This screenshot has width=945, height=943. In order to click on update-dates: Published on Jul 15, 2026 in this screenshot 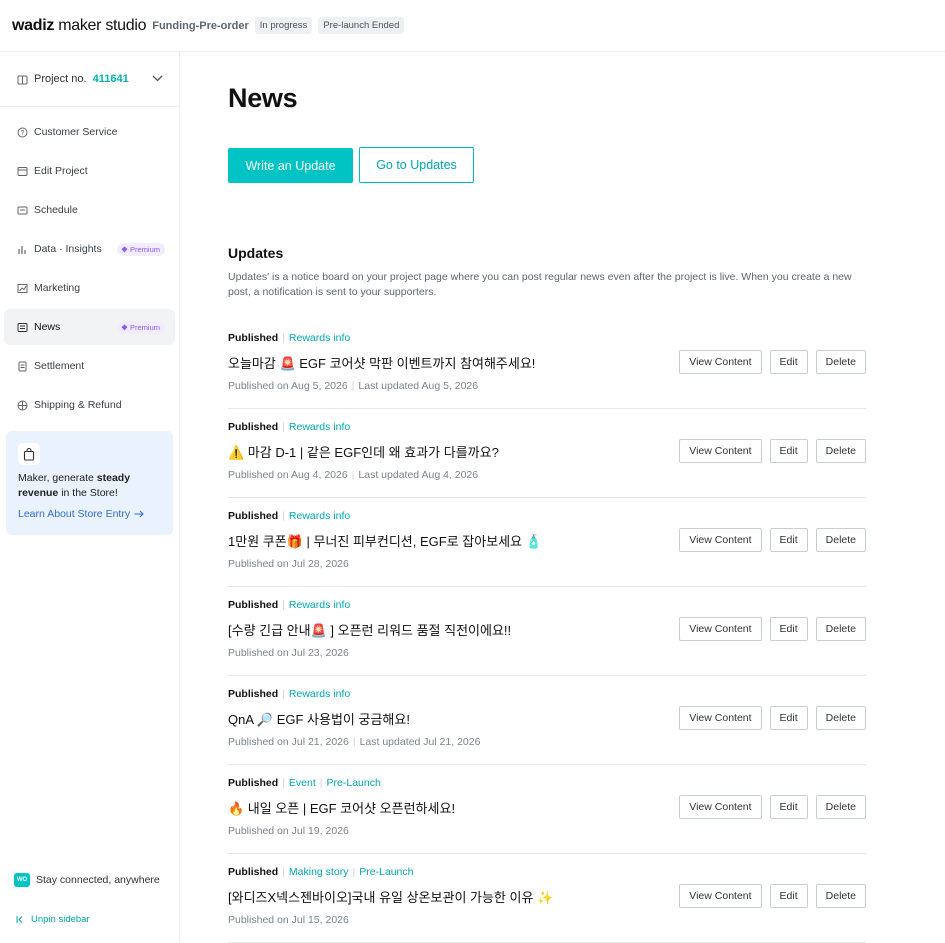, I will do `click(288, 920)`.